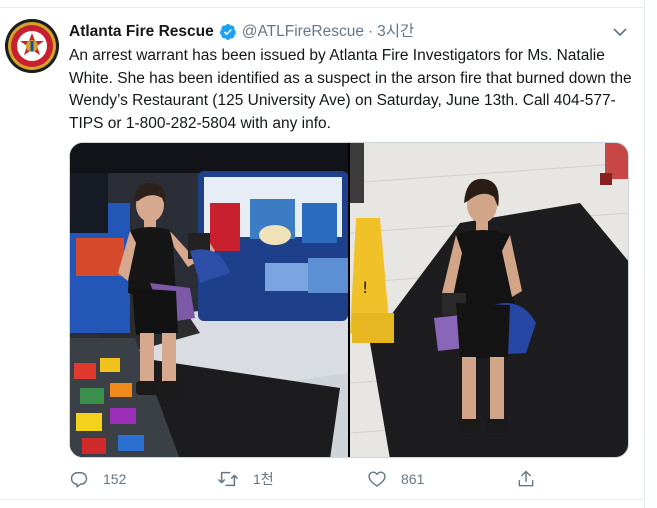  I want to click on avatar, so click(32, 46).